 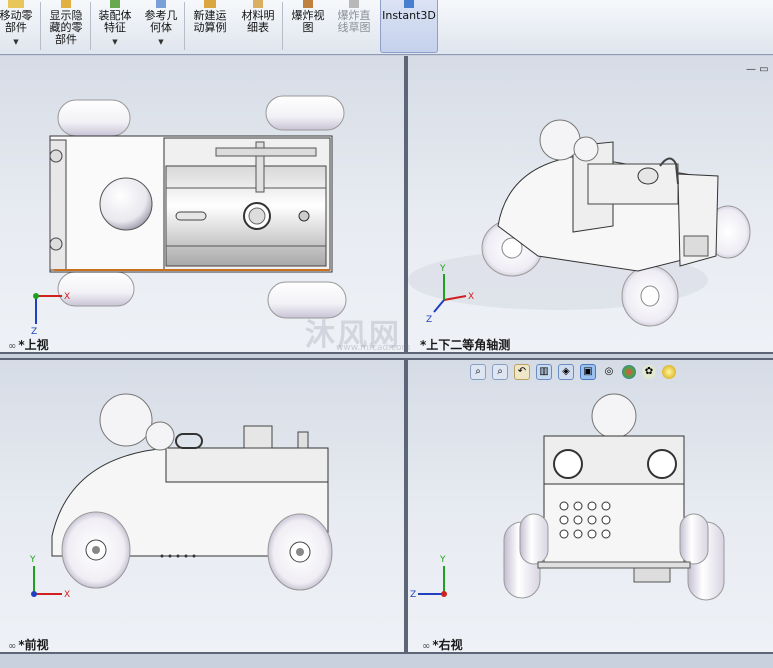 I want to click on heads-up-view-toolbar: ⌕ ⌕ ↶ ▥ ◈ ▣ ◎ ✿, so click(x=573, y=372).